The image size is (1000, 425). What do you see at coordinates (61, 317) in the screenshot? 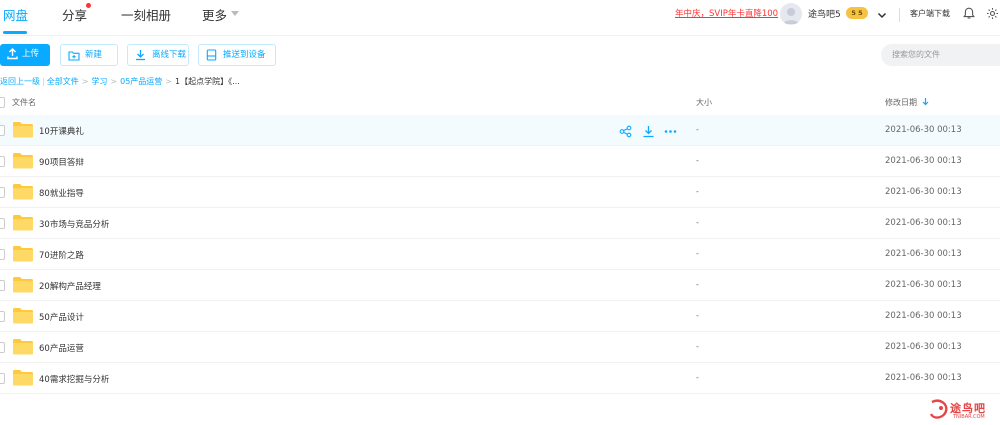
I see `file-name: 50产品设计` at bounding box center [61, 317].